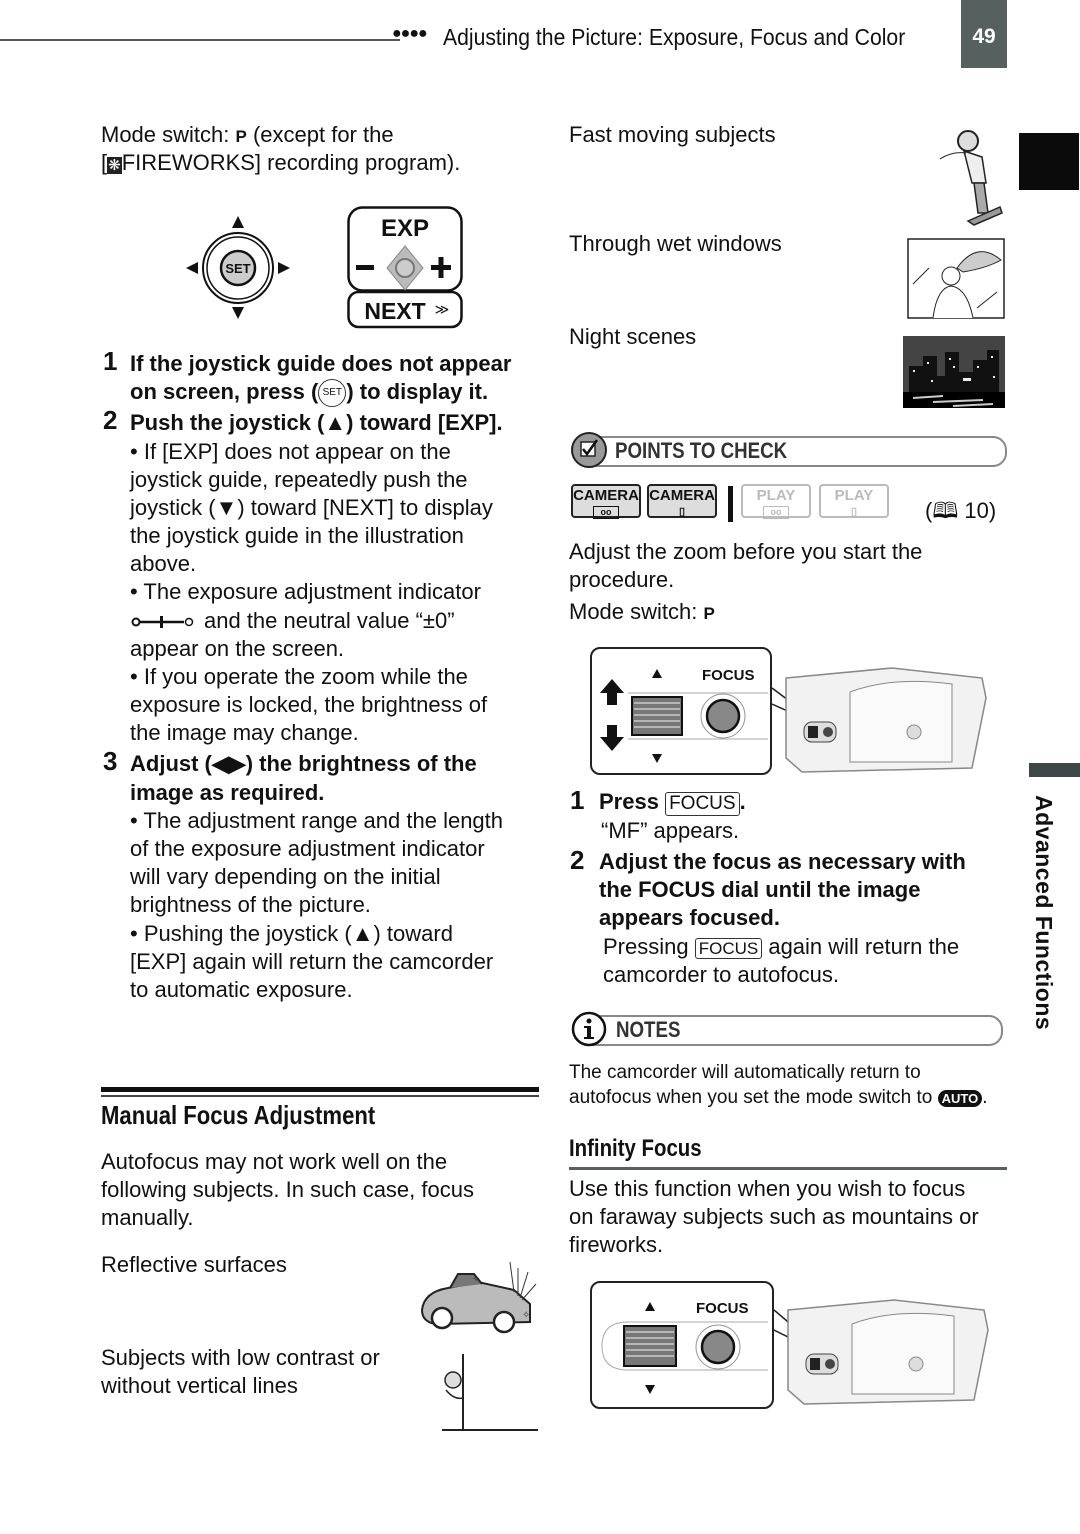 The image size is (1080, 1534). Describe the element at coordinates (954, 372) in the screenshot. I see `night-city-illustration` at that location.